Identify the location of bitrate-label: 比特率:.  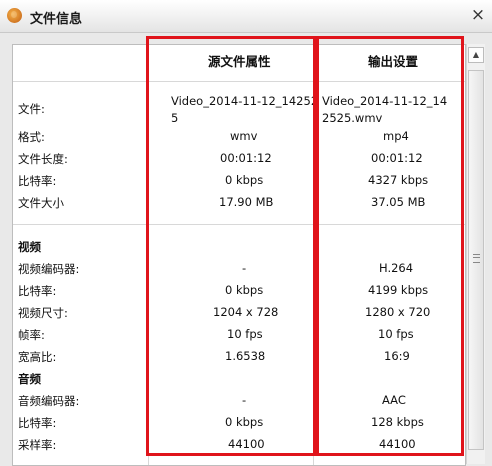
(37, 181).